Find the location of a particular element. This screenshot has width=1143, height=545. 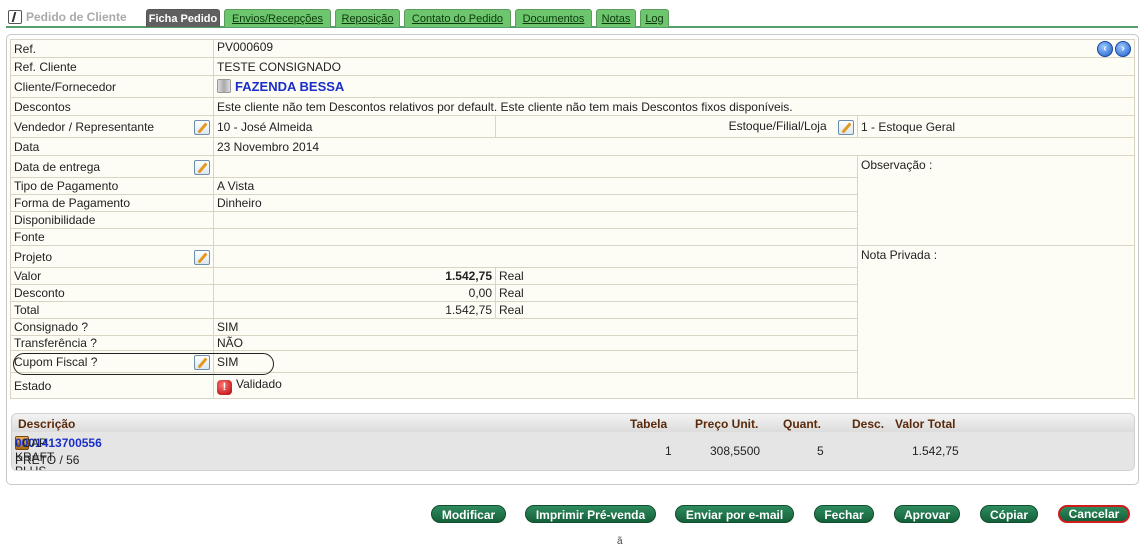

header-valor-total: Valor Total is located at coordinates (925, 424).